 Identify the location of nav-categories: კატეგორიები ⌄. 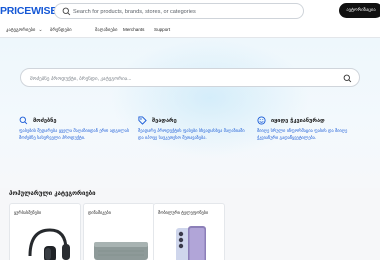
(24, 30).